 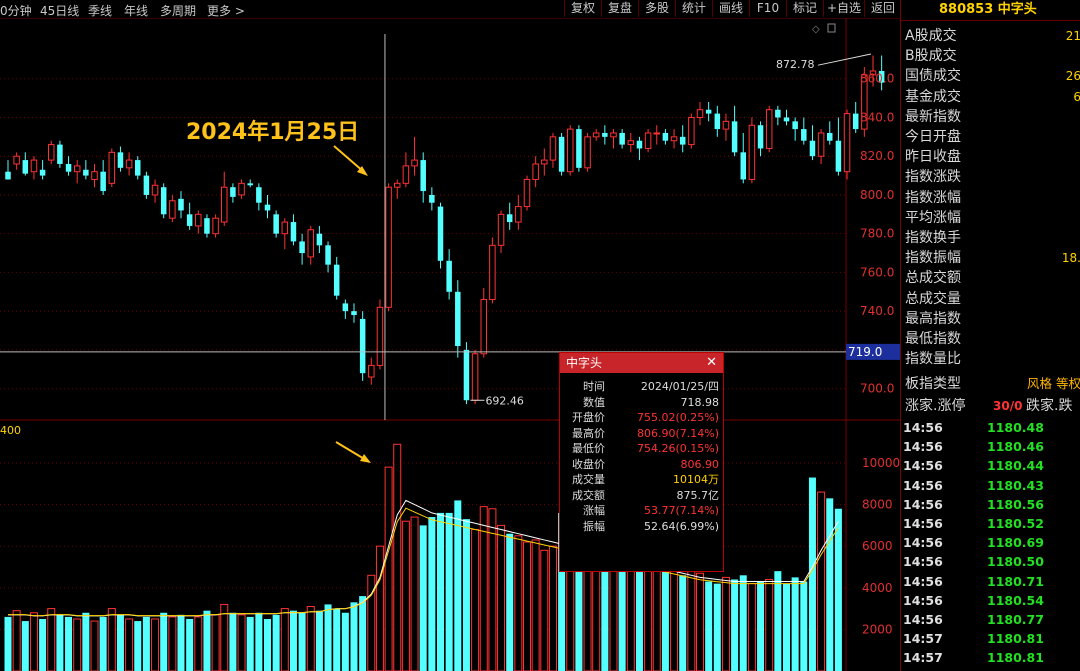 I want to click on popup-value: 755.02(0.25%), so click(x=677, y=417).